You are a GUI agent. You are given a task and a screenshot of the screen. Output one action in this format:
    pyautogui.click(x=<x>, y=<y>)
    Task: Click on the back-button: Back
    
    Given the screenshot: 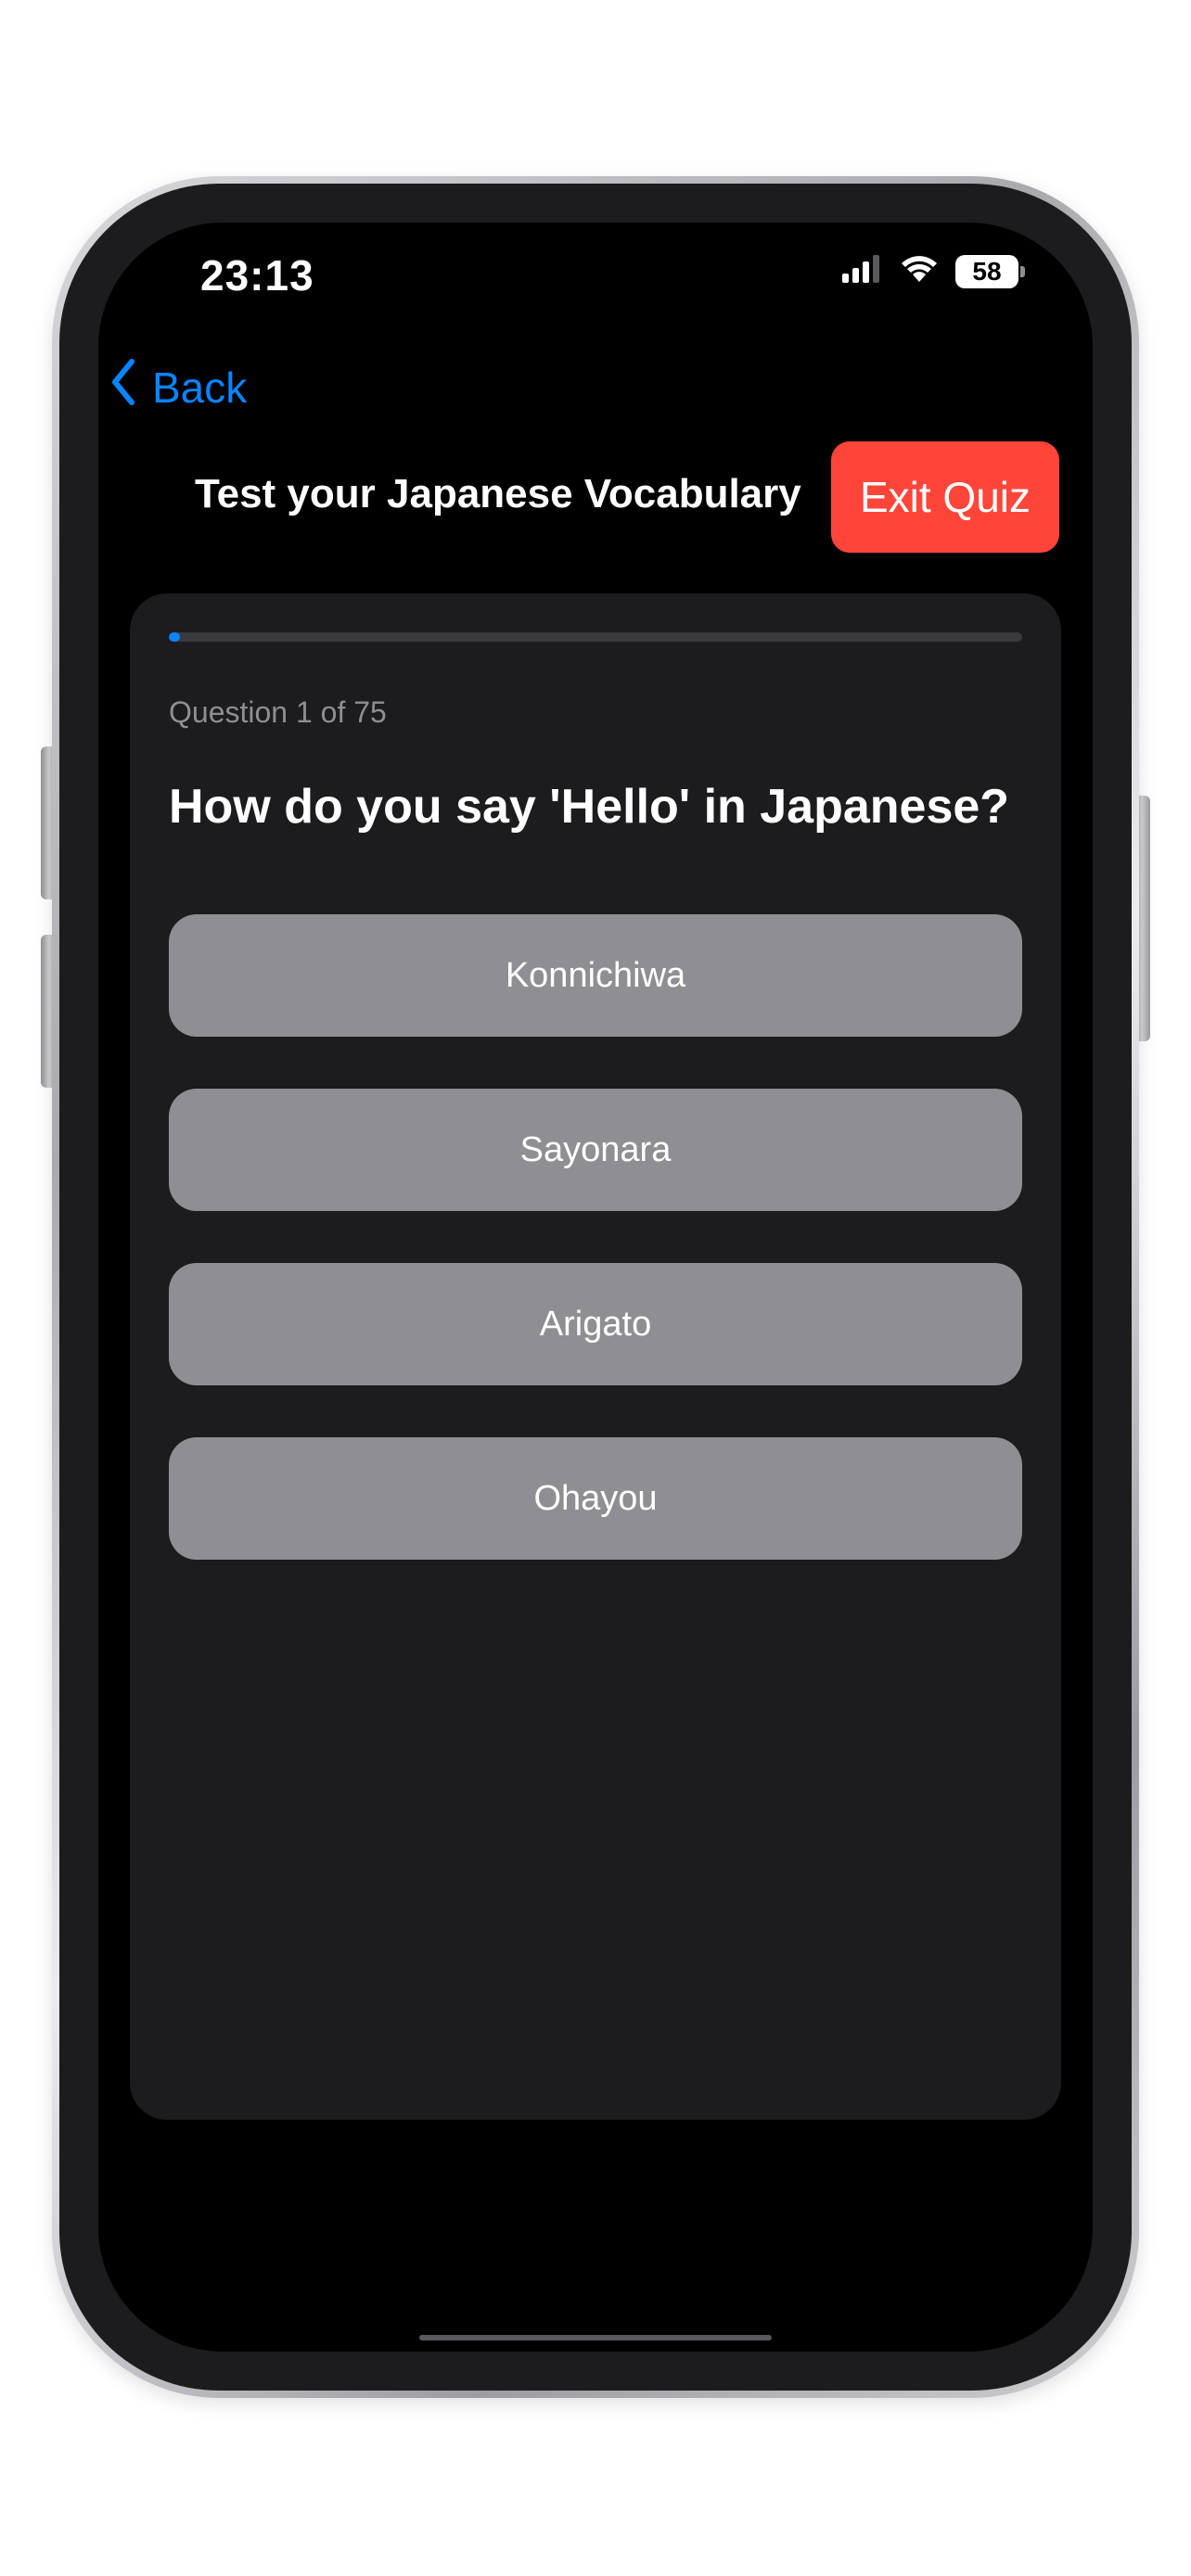 What is the action you would take?
    pyautogui.click(x=178, y=387)
    